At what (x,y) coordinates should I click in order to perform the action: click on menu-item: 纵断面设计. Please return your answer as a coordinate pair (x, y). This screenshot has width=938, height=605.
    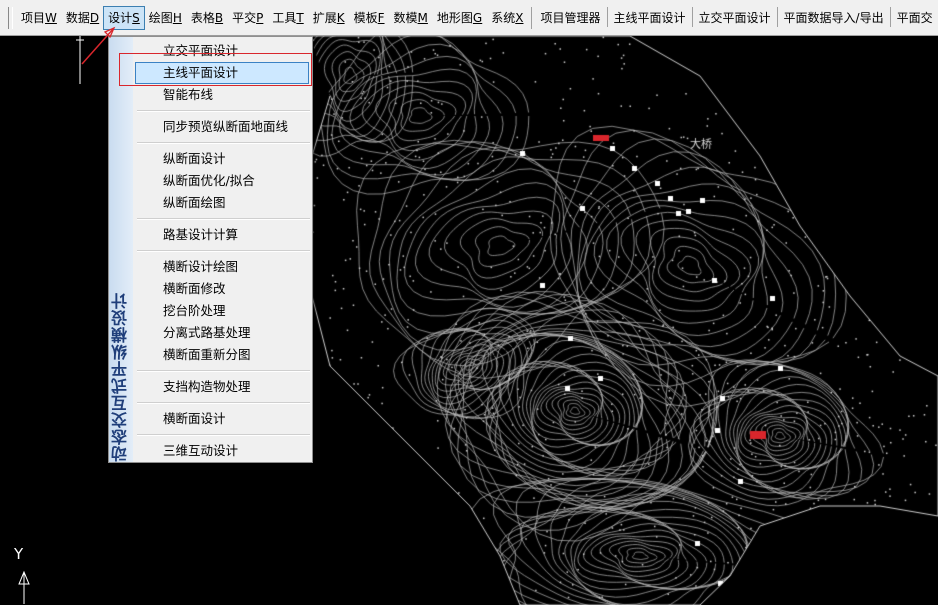
    Looking at the image, I should click on (222, 159).